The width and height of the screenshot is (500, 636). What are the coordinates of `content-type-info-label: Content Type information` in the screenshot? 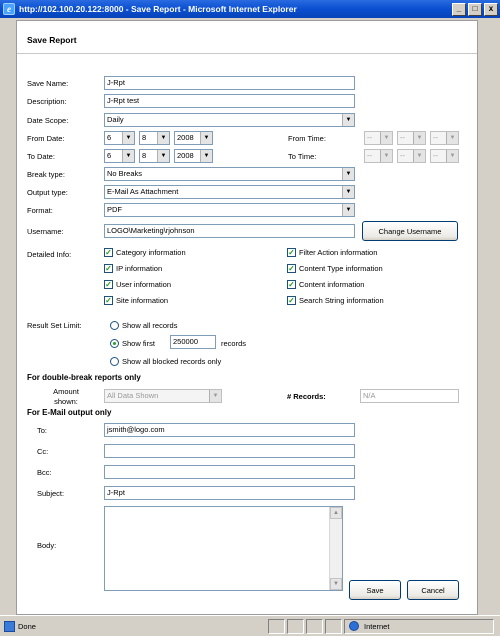 It's located at (341, 268).